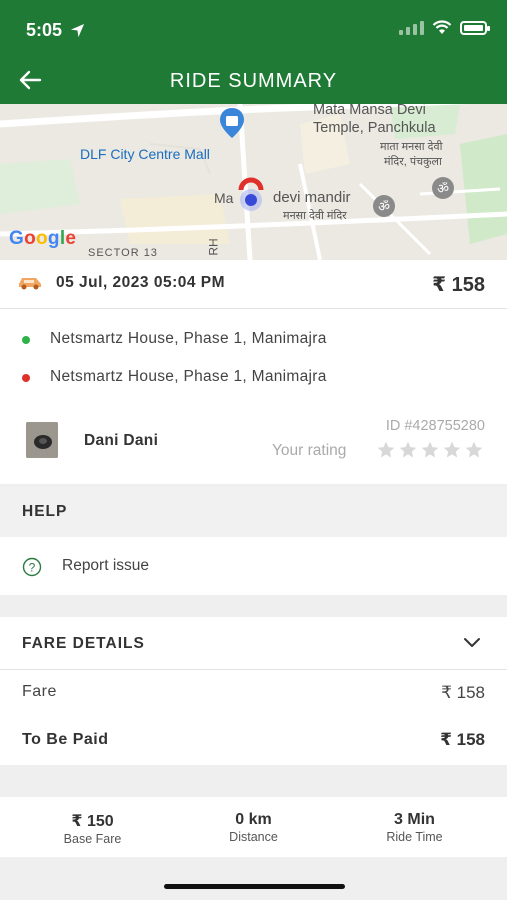  I want to click on location-arrow-icon, so click(77, 30).